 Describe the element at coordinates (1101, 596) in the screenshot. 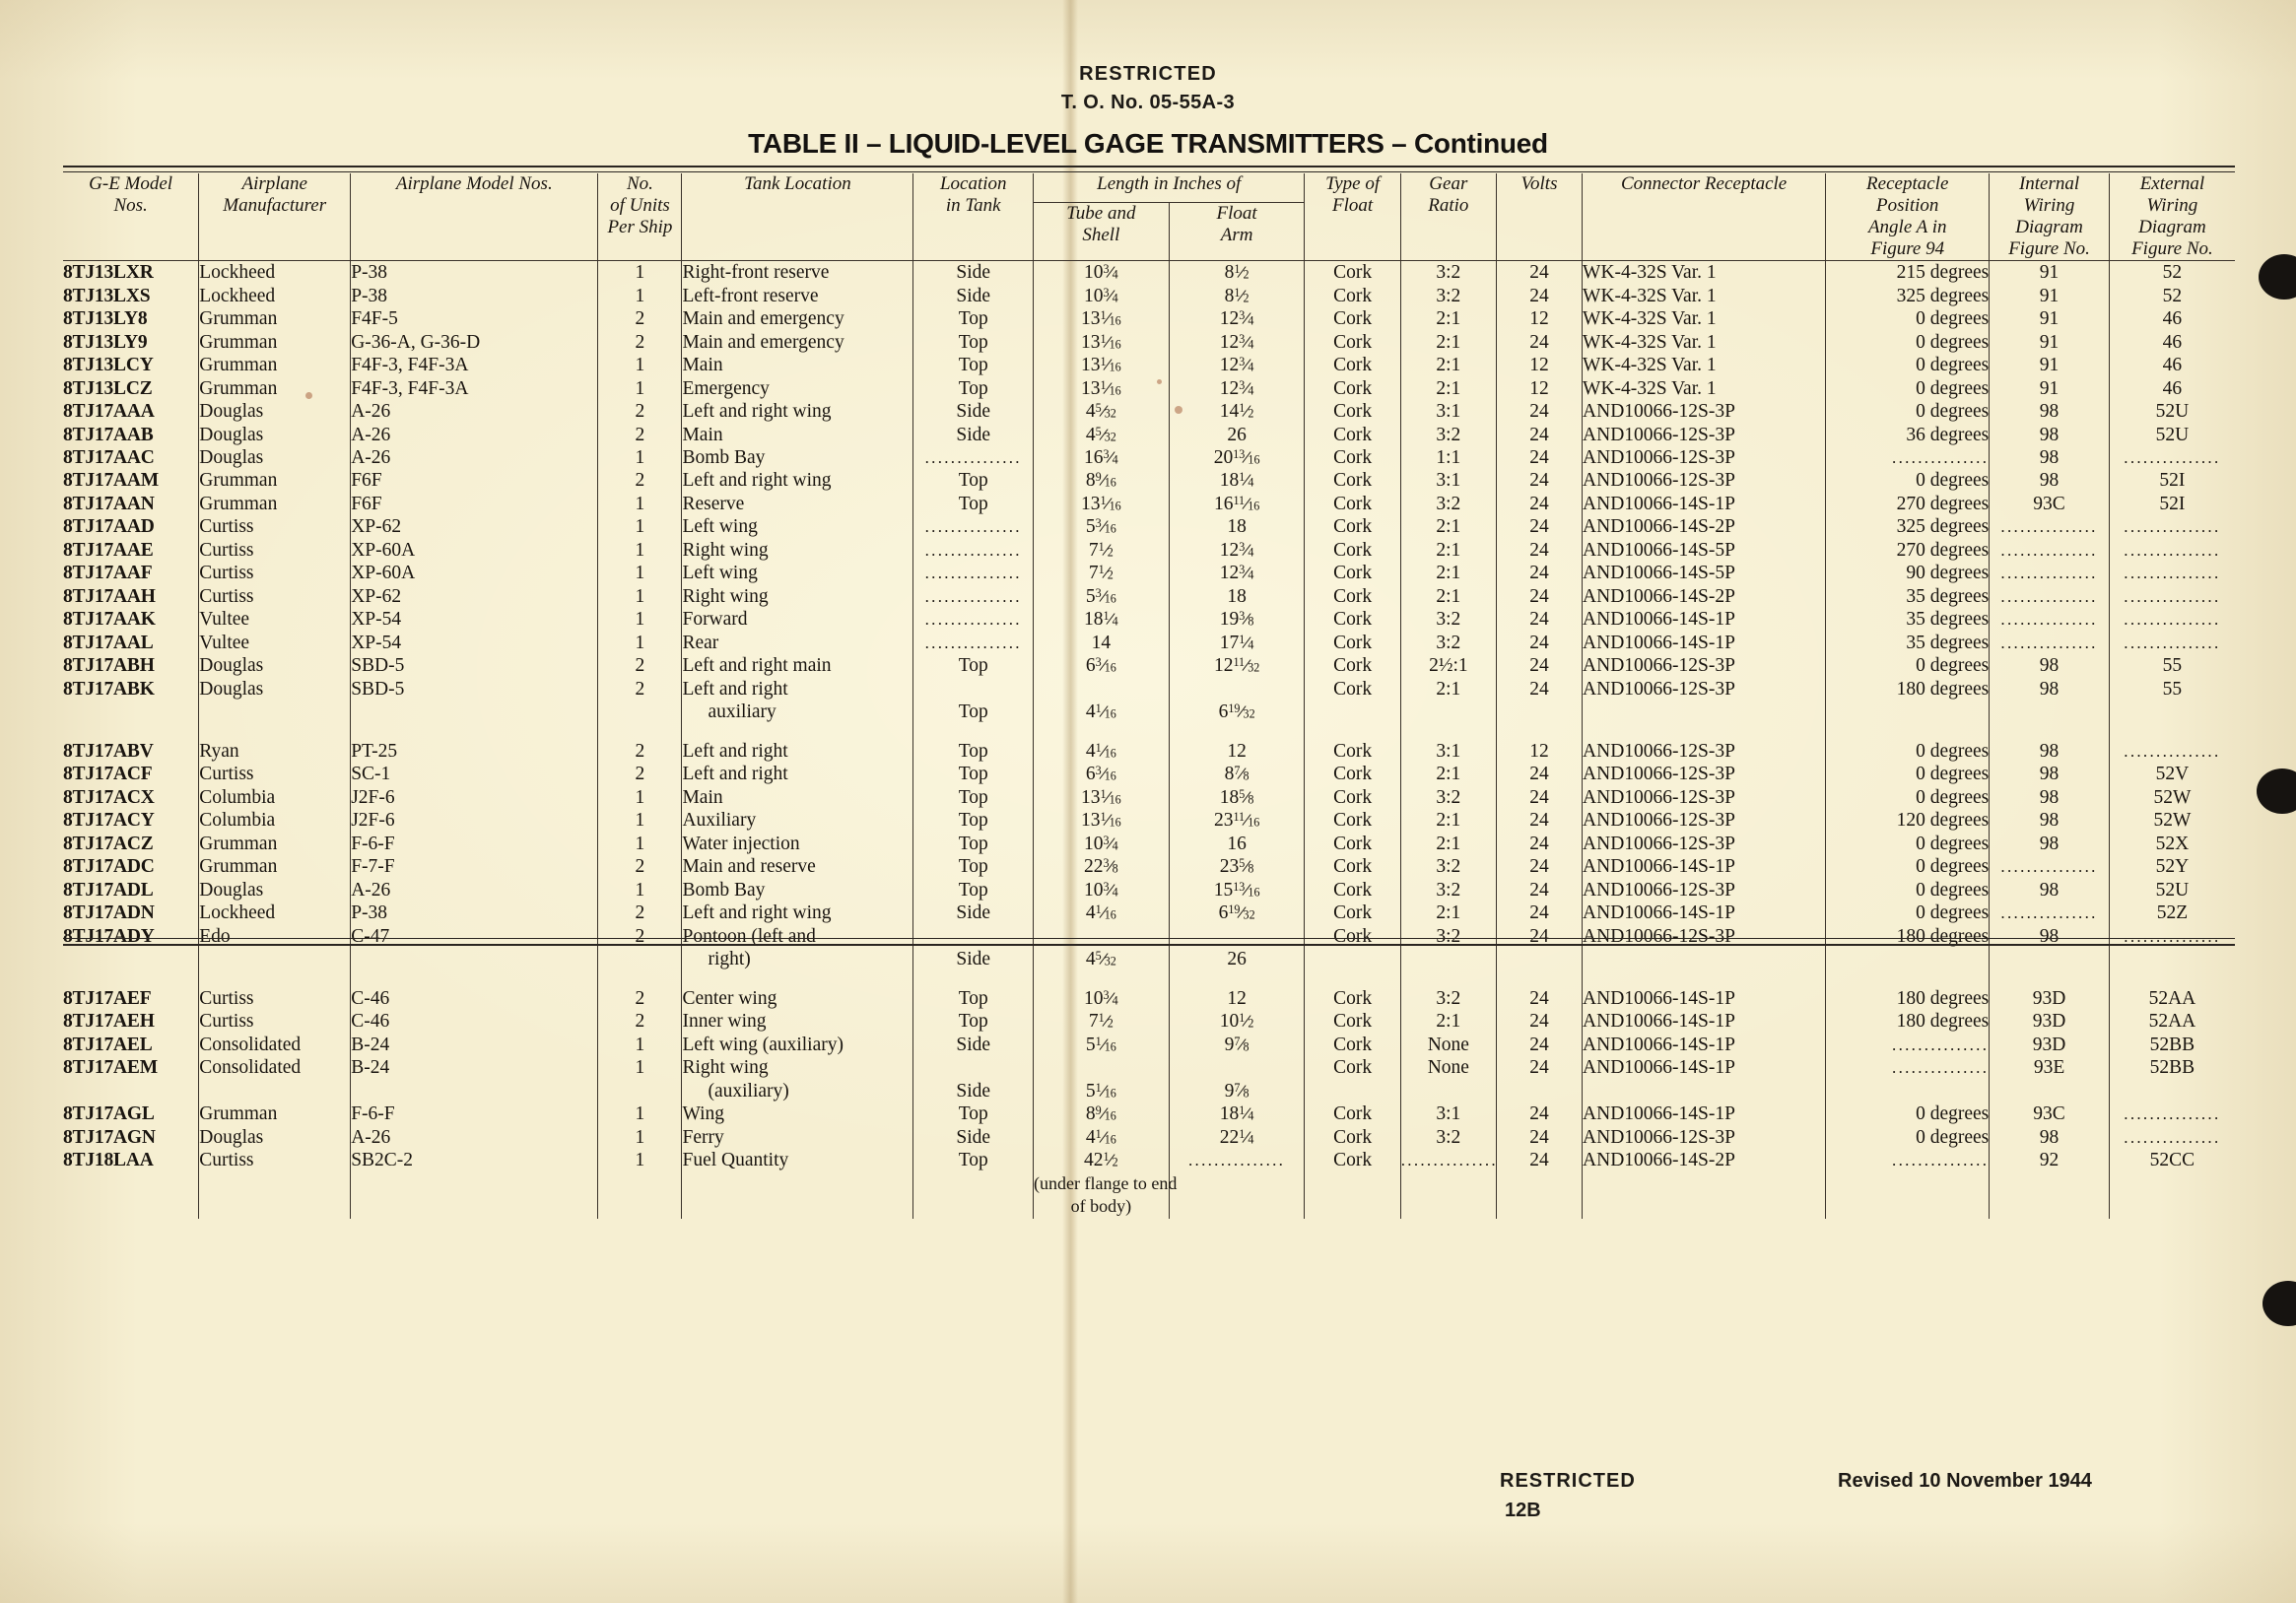

I see `cell-tube-and-shell: 53/16` at that location.